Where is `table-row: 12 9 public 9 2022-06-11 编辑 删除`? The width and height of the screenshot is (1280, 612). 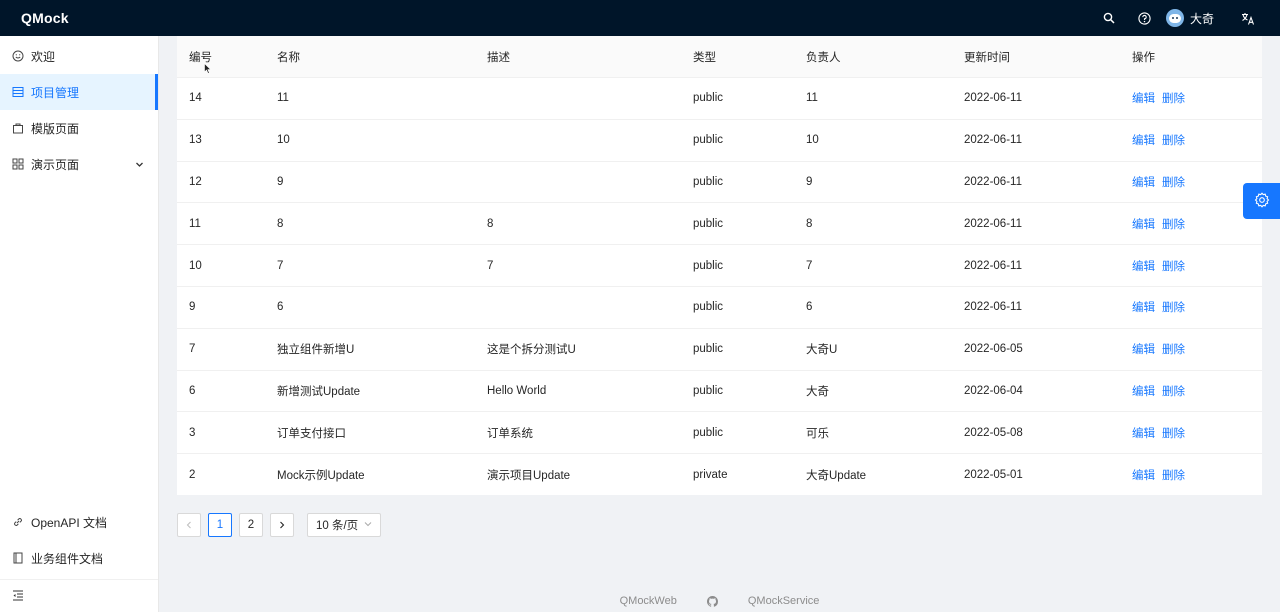 table-row: 12 9 public 9 2022-06-11 编辑 删除 is located at coordinates (719, 183).